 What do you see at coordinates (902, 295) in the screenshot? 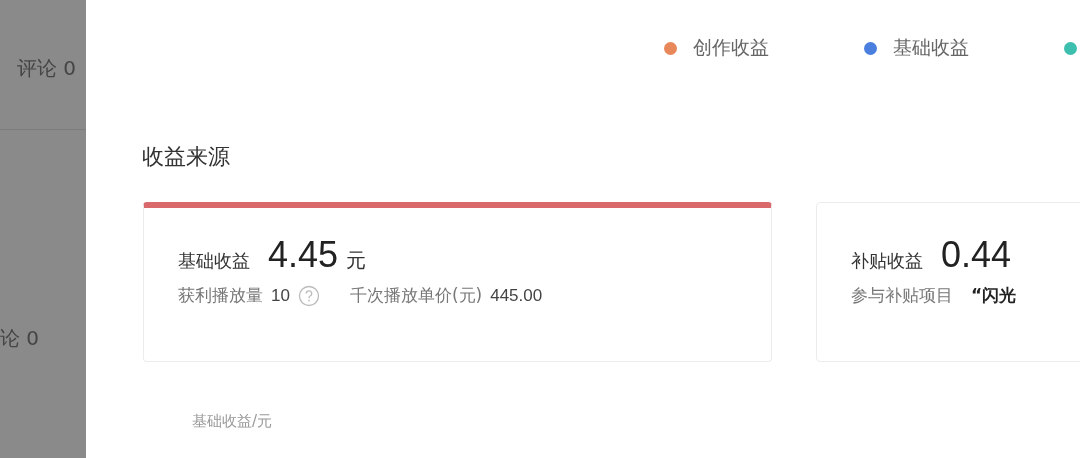
I see `stat-label: 参与补贴项目` at bounding box center [902, 295].